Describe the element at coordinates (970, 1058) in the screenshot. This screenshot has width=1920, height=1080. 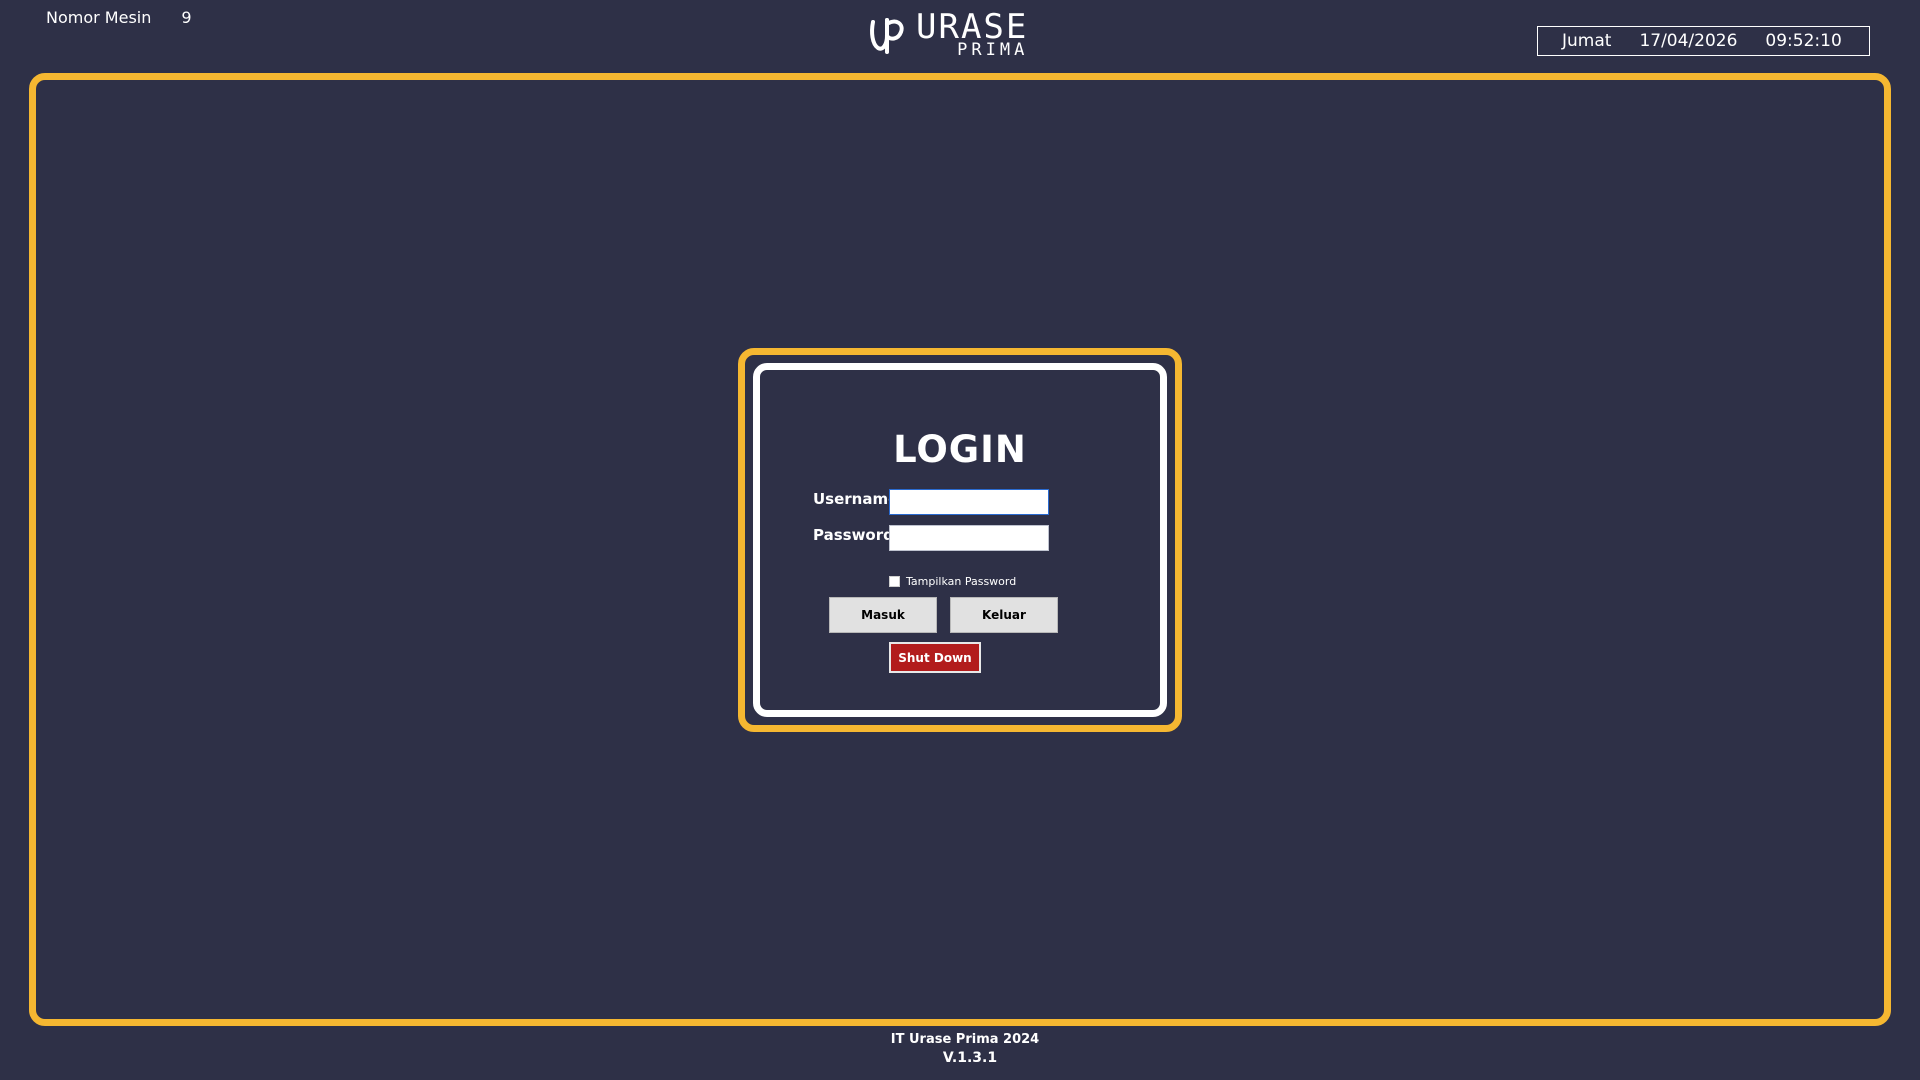
I see `footer-version: V.1.3.1` at that location.